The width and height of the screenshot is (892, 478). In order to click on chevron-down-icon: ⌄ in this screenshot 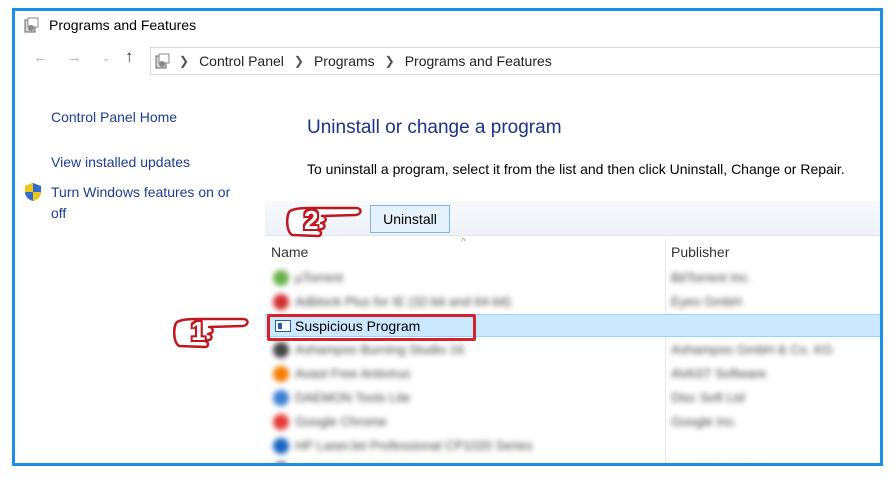, I will do `click(106, 58)`.